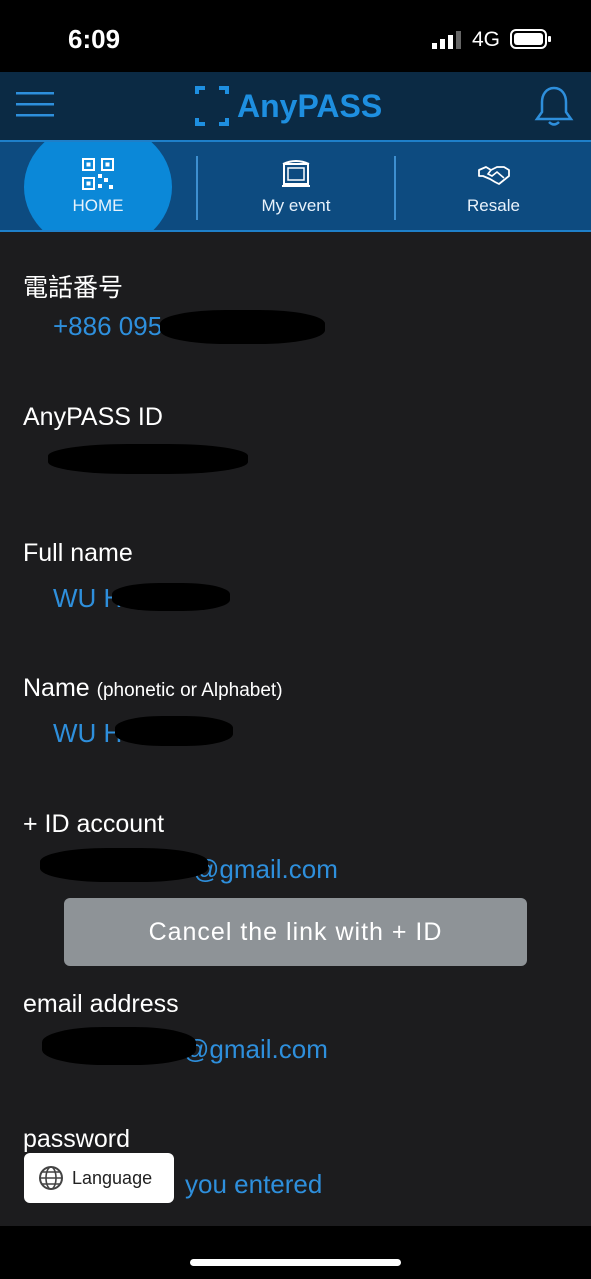  I want to click on tab-my-event-label: My event, so click(296, 205).